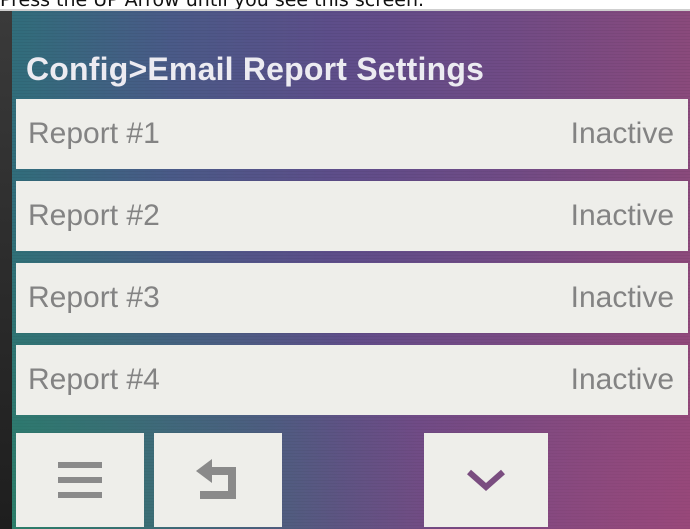 This screenshot has height=529, width=690. What do you see at coordinates (352, 380) in the screenshot?
I see `report-row-4: Report #4 Inactive` at bounding box center [352, 380].